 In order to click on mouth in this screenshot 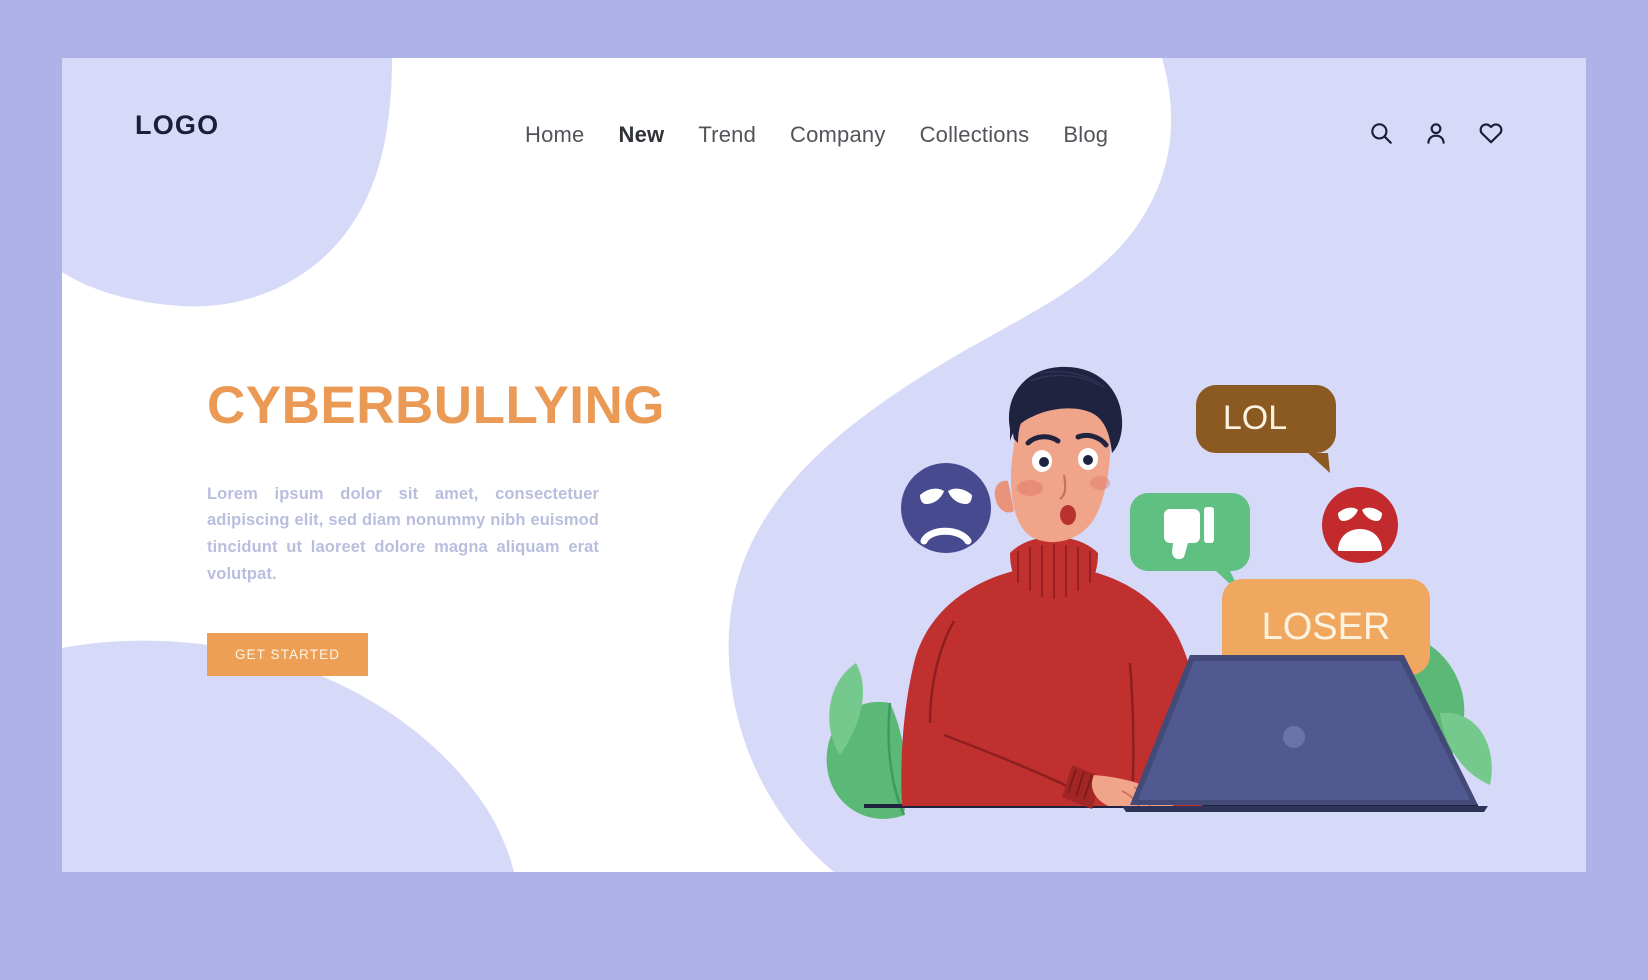, I will do `click(1068, 515)`.